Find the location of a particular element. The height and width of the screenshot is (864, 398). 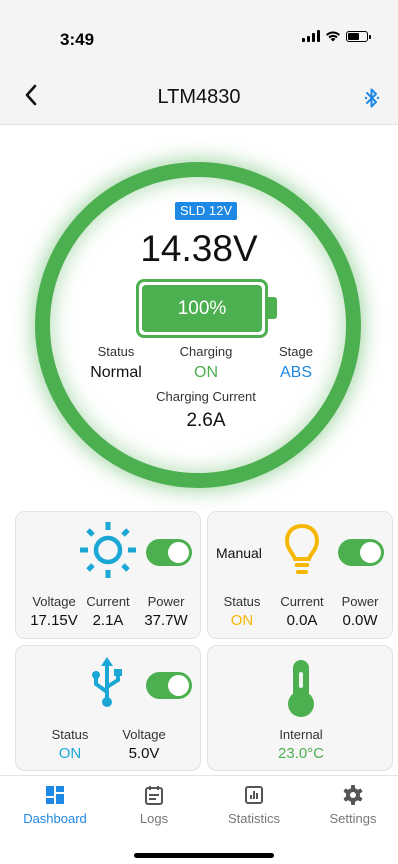

solar-current-value: 2.1A is located at coordinates (108, 620).